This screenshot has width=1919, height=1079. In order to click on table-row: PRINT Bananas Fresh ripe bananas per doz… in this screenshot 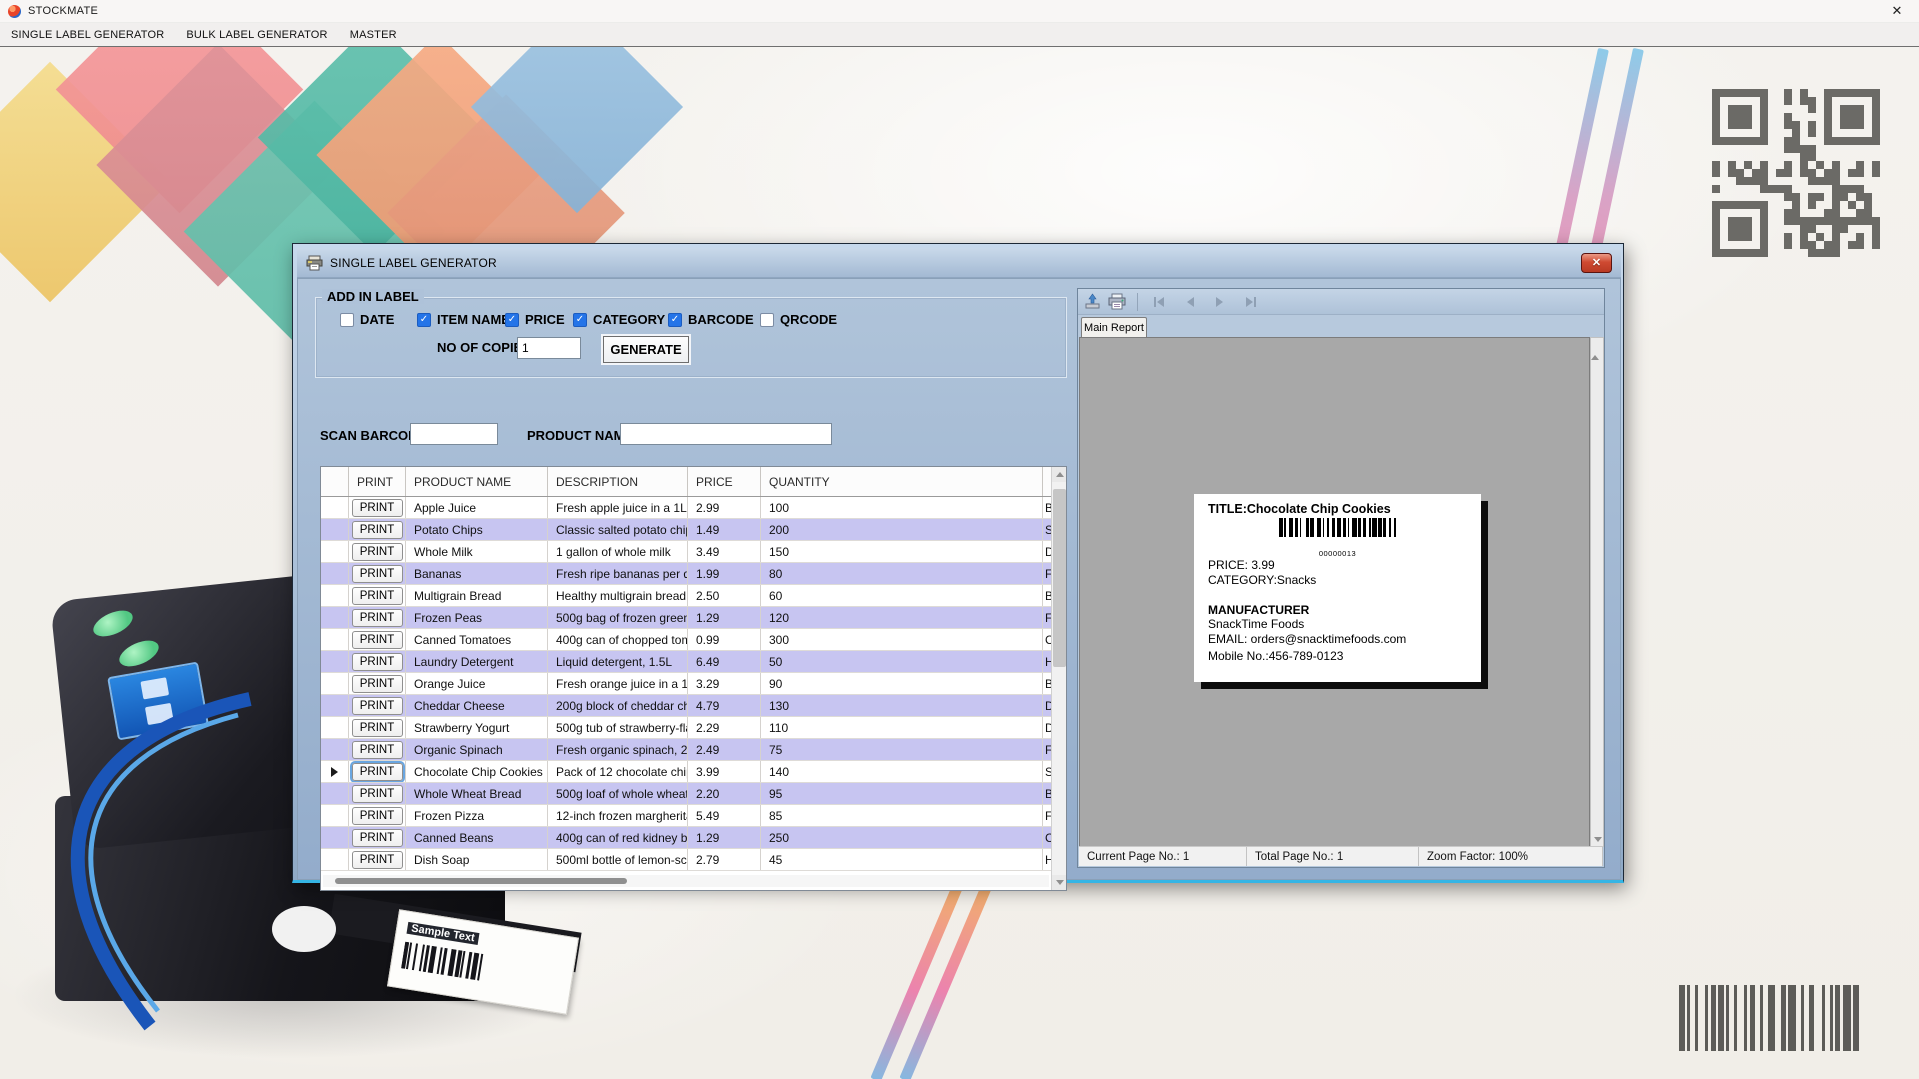, I will do `click(686, 574)`.